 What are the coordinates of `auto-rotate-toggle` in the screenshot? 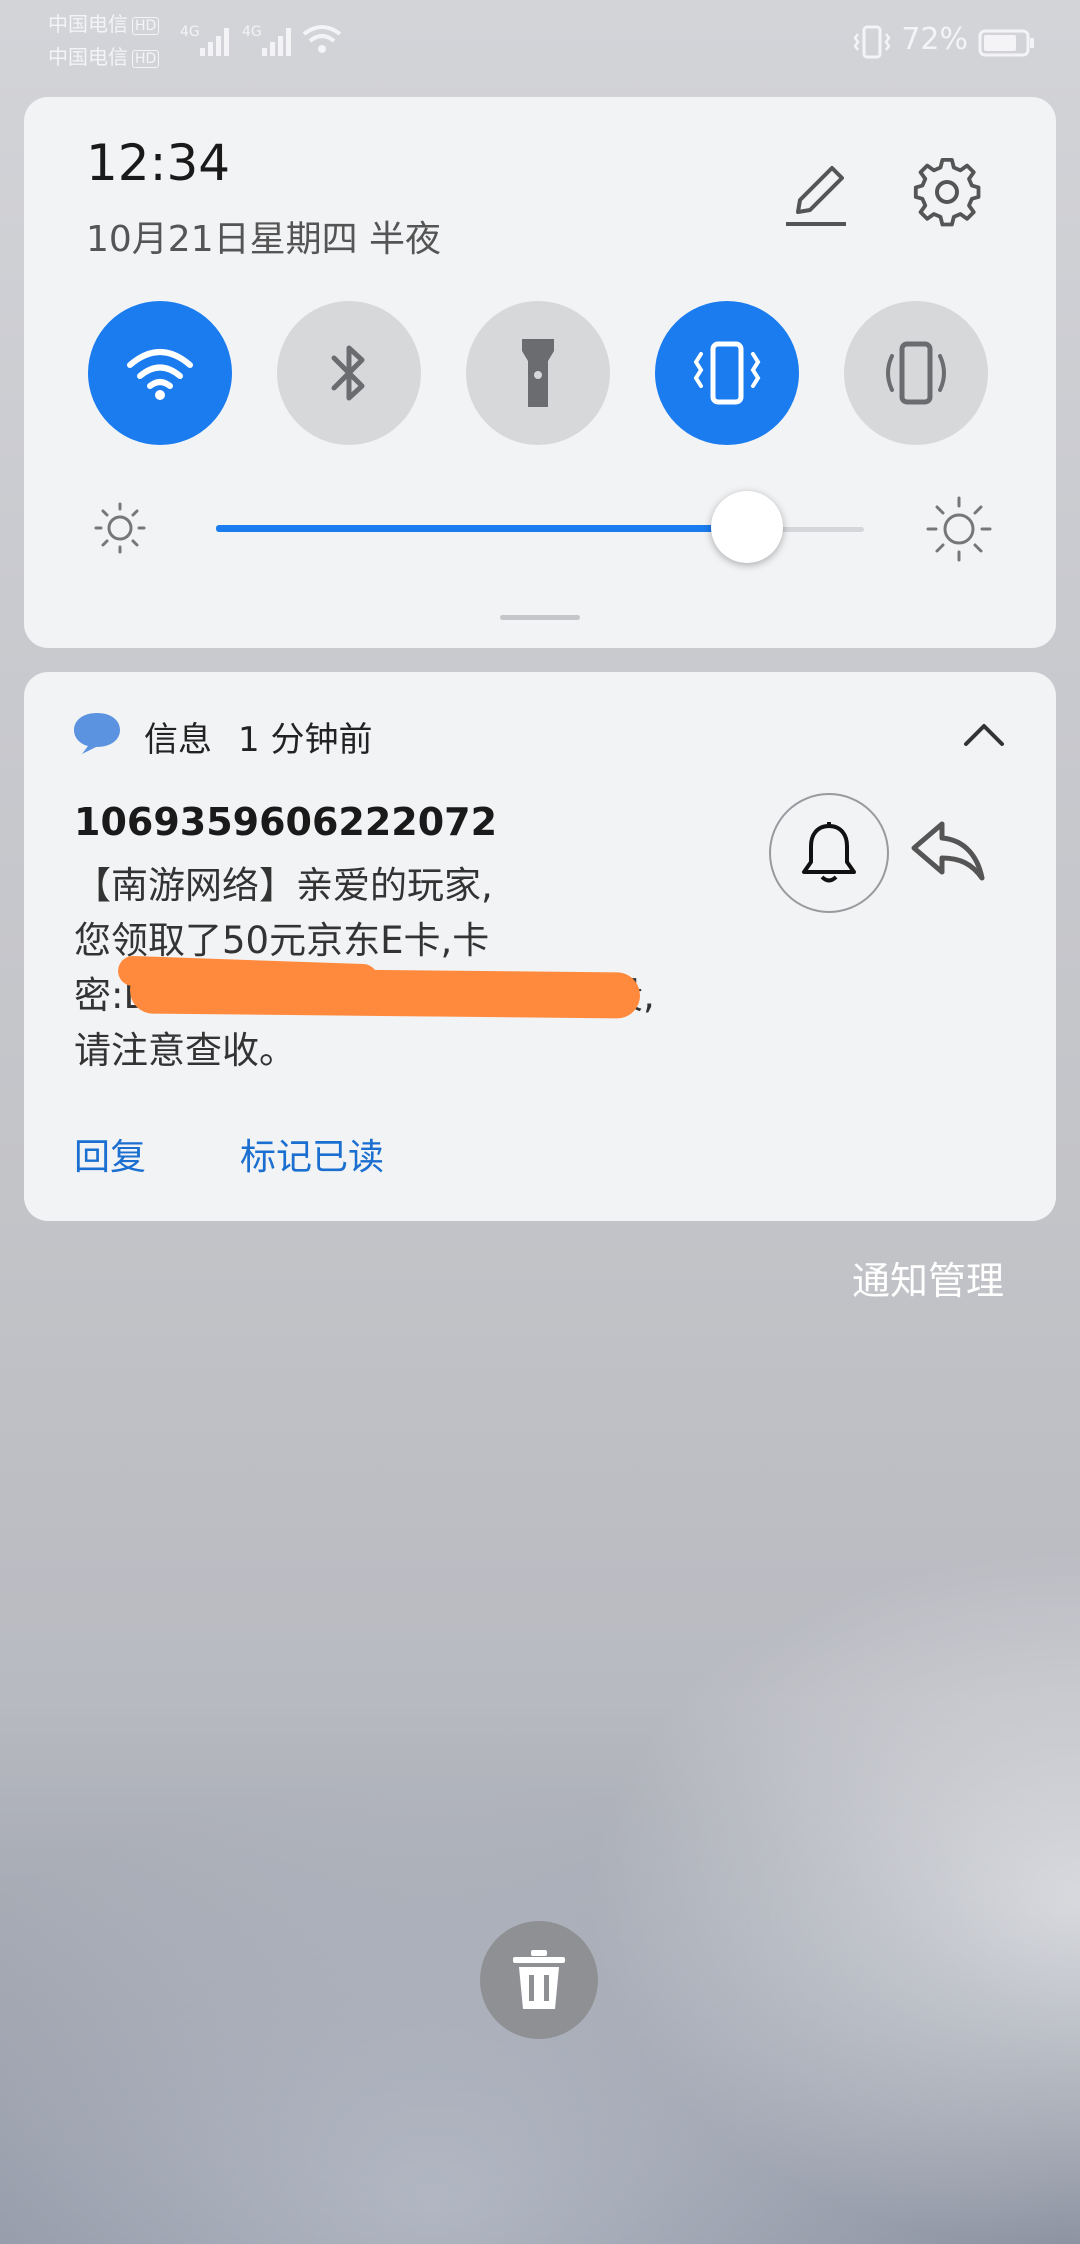 It's located at (916, 373).